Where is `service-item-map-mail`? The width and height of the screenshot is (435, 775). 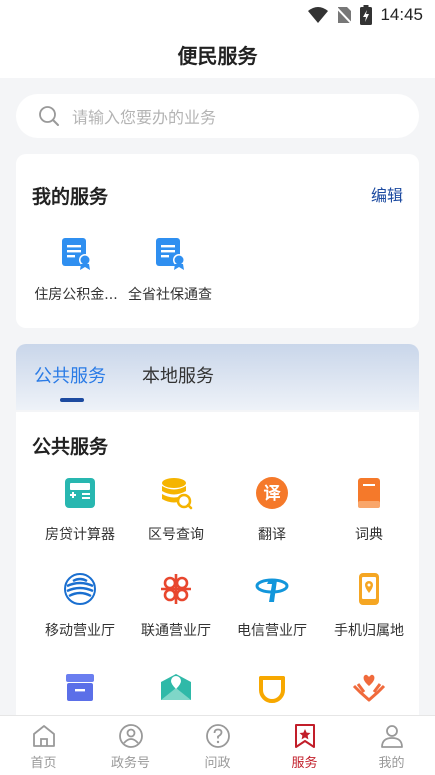
service-item-map-mail is located at coordinates (176, 694).